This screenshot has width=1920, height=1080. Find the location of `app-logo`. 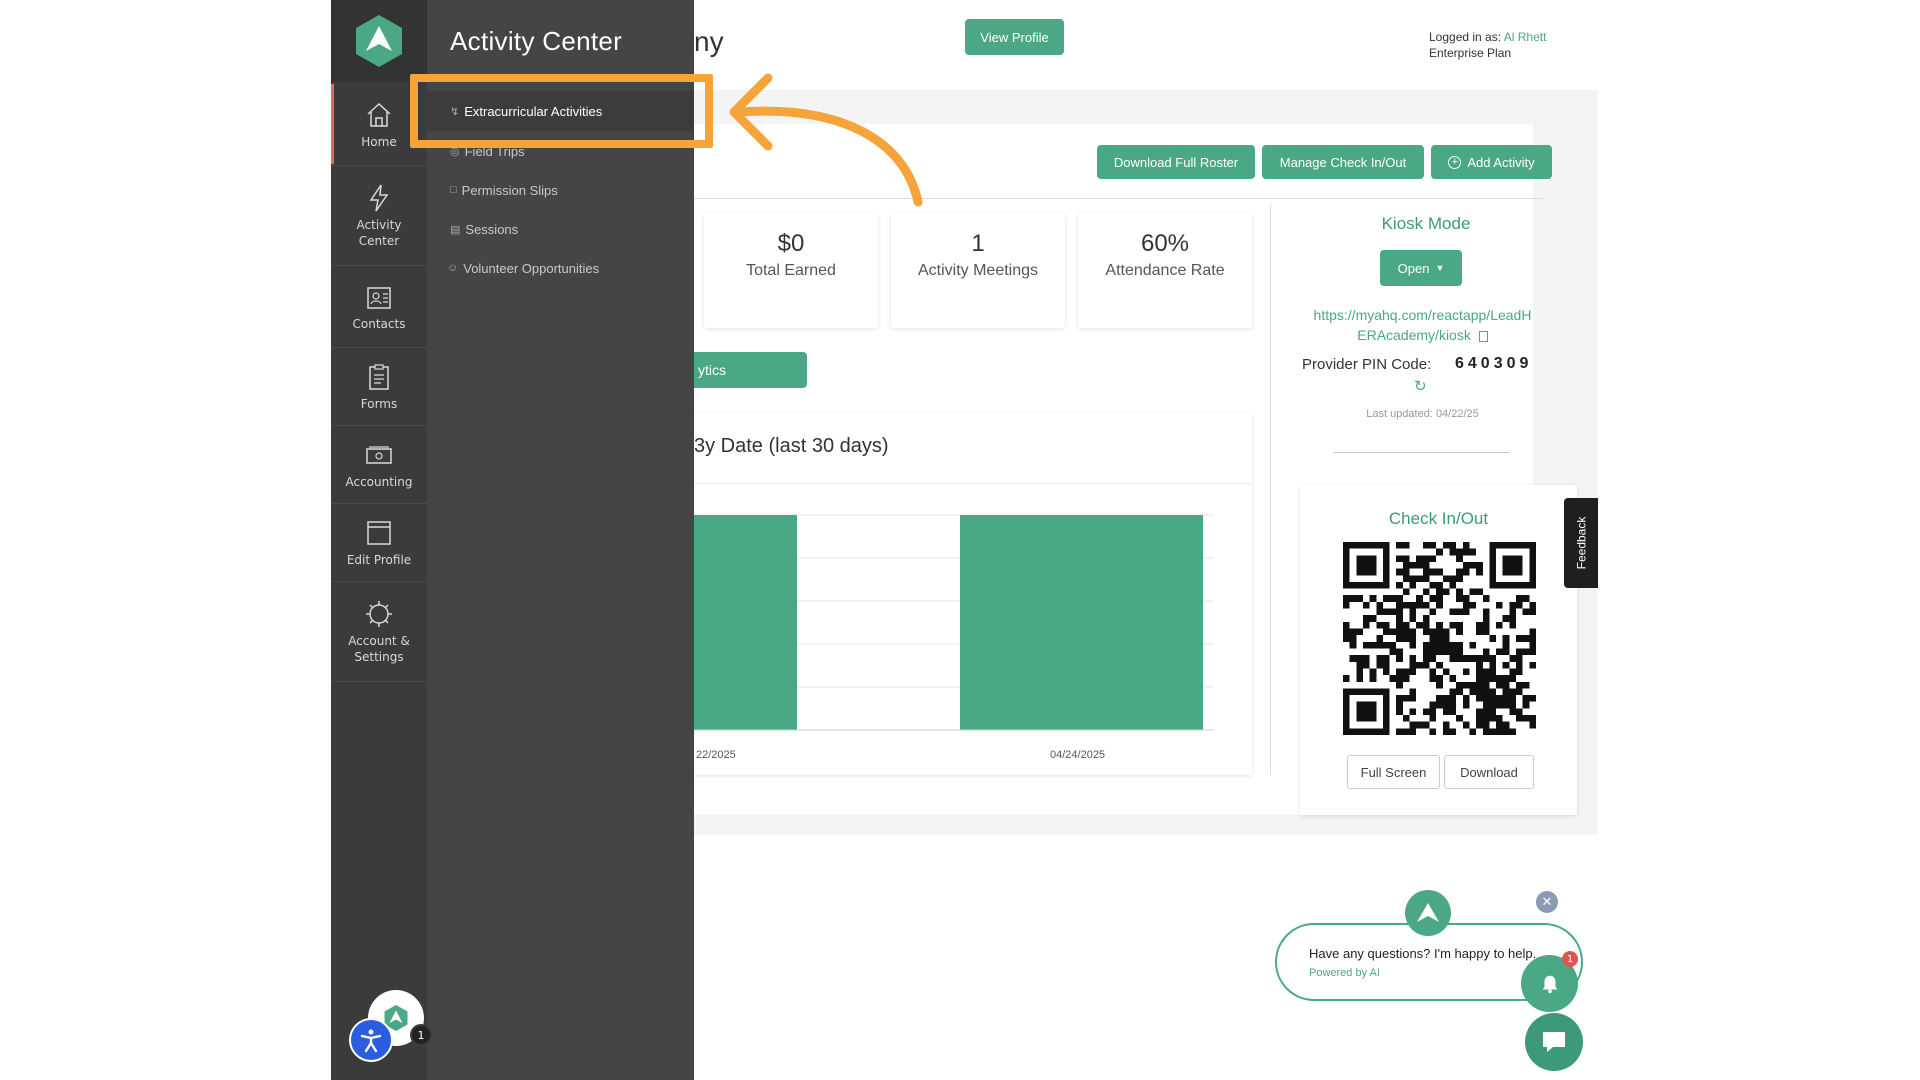

app-logo is located at coordinates (379, 41).